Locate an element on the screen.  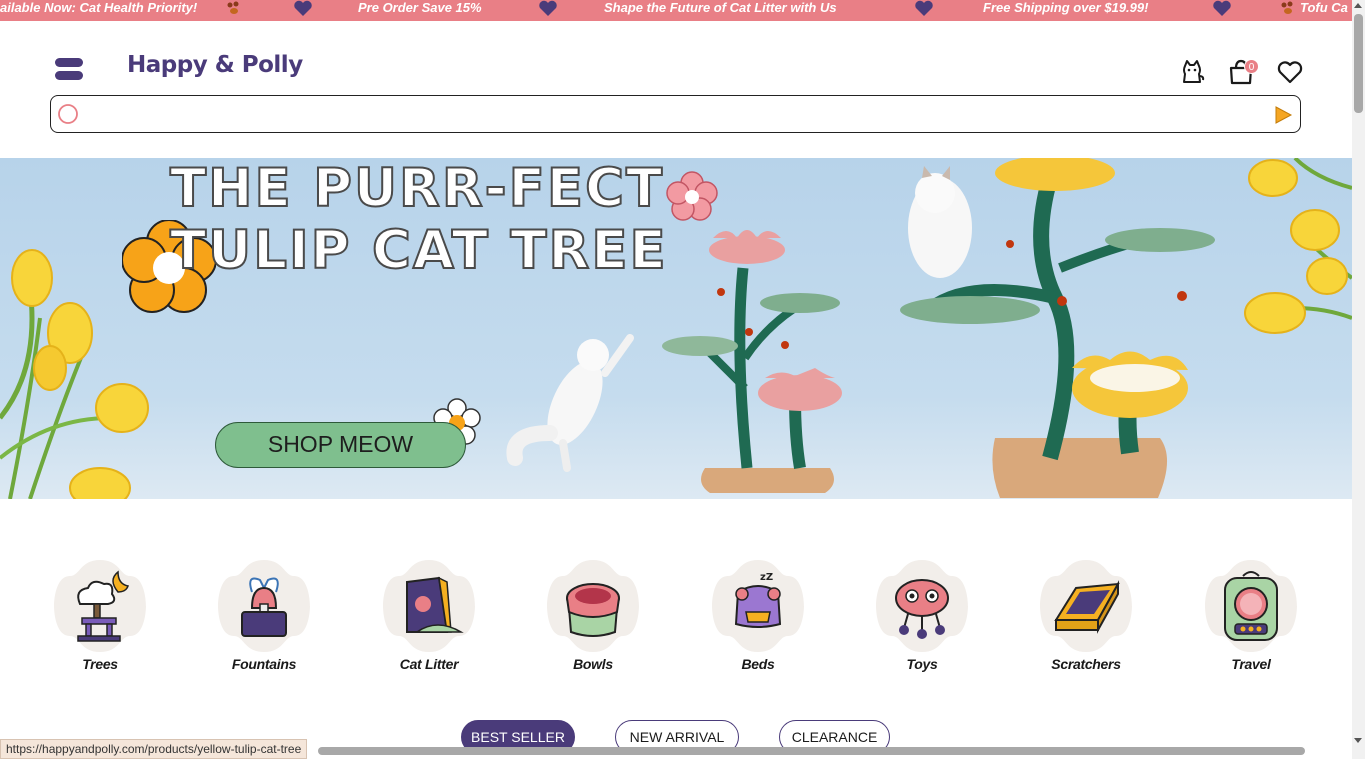
scroll-down-arrow is located at coordinates (1358, 740).